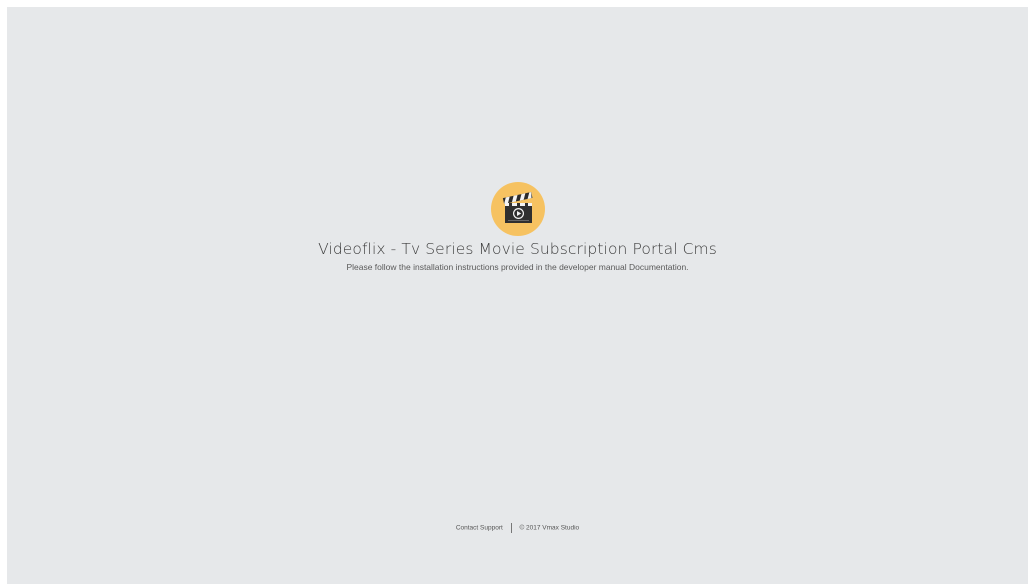 The width and height of the screenshot is (1035, 584). Describe the element at coordinates (479, 528) in the screenshot. I see `contact-support-link: Contact Support` at that location.